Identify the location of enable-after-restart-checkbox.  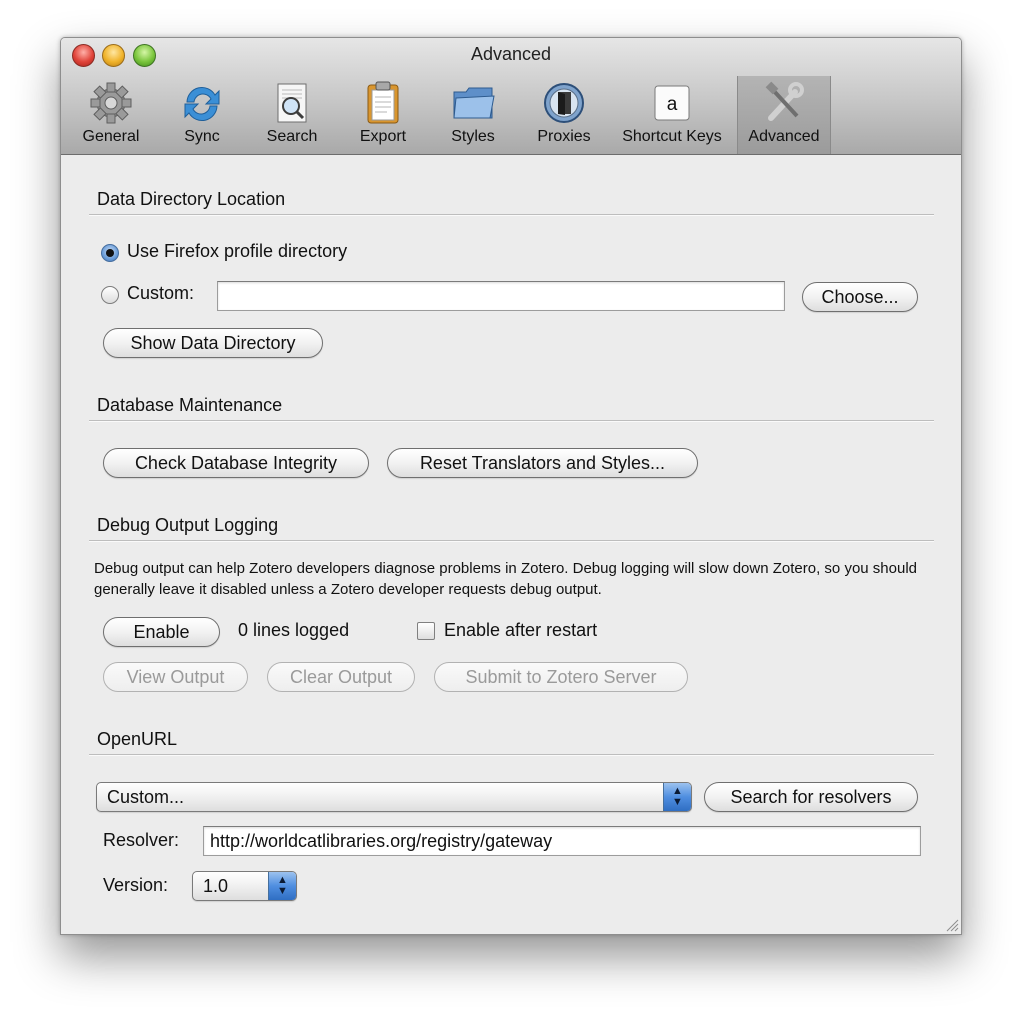
(426, 631).